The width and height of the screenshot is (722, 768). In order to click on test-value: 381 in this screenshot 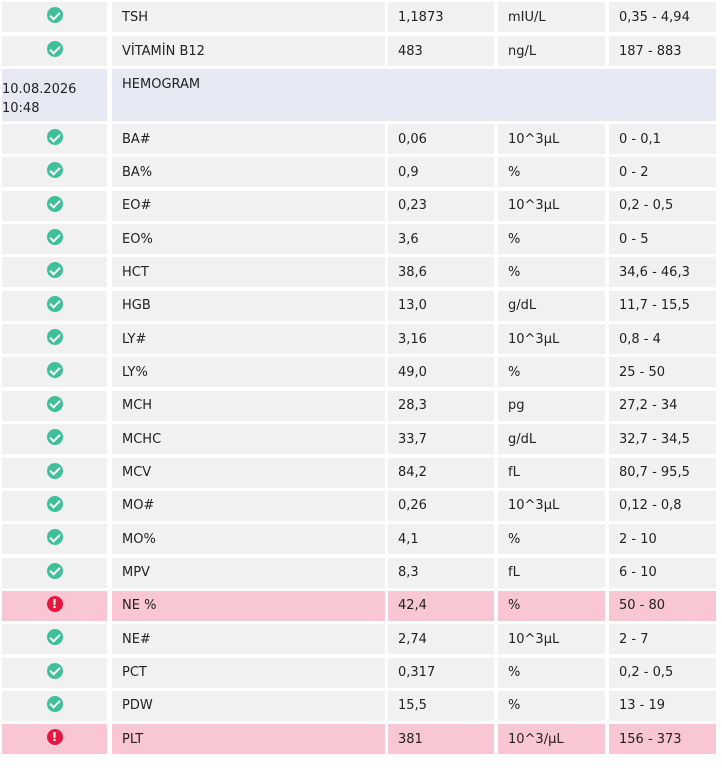, I will do `click(410, 739)`.